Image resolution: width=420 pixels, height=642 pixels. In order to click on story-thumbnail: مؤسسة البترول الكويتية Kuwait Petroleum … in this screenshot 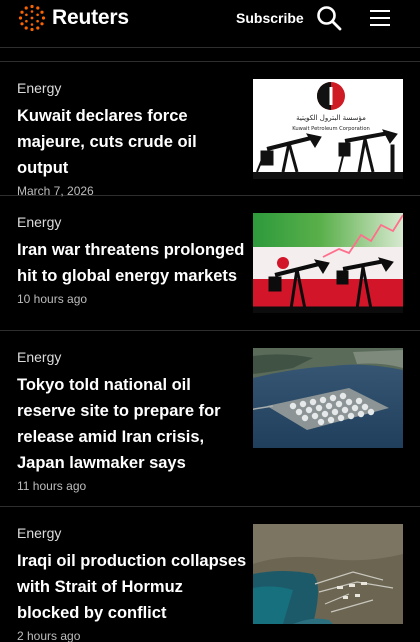, I will do `click(328, 129)`.